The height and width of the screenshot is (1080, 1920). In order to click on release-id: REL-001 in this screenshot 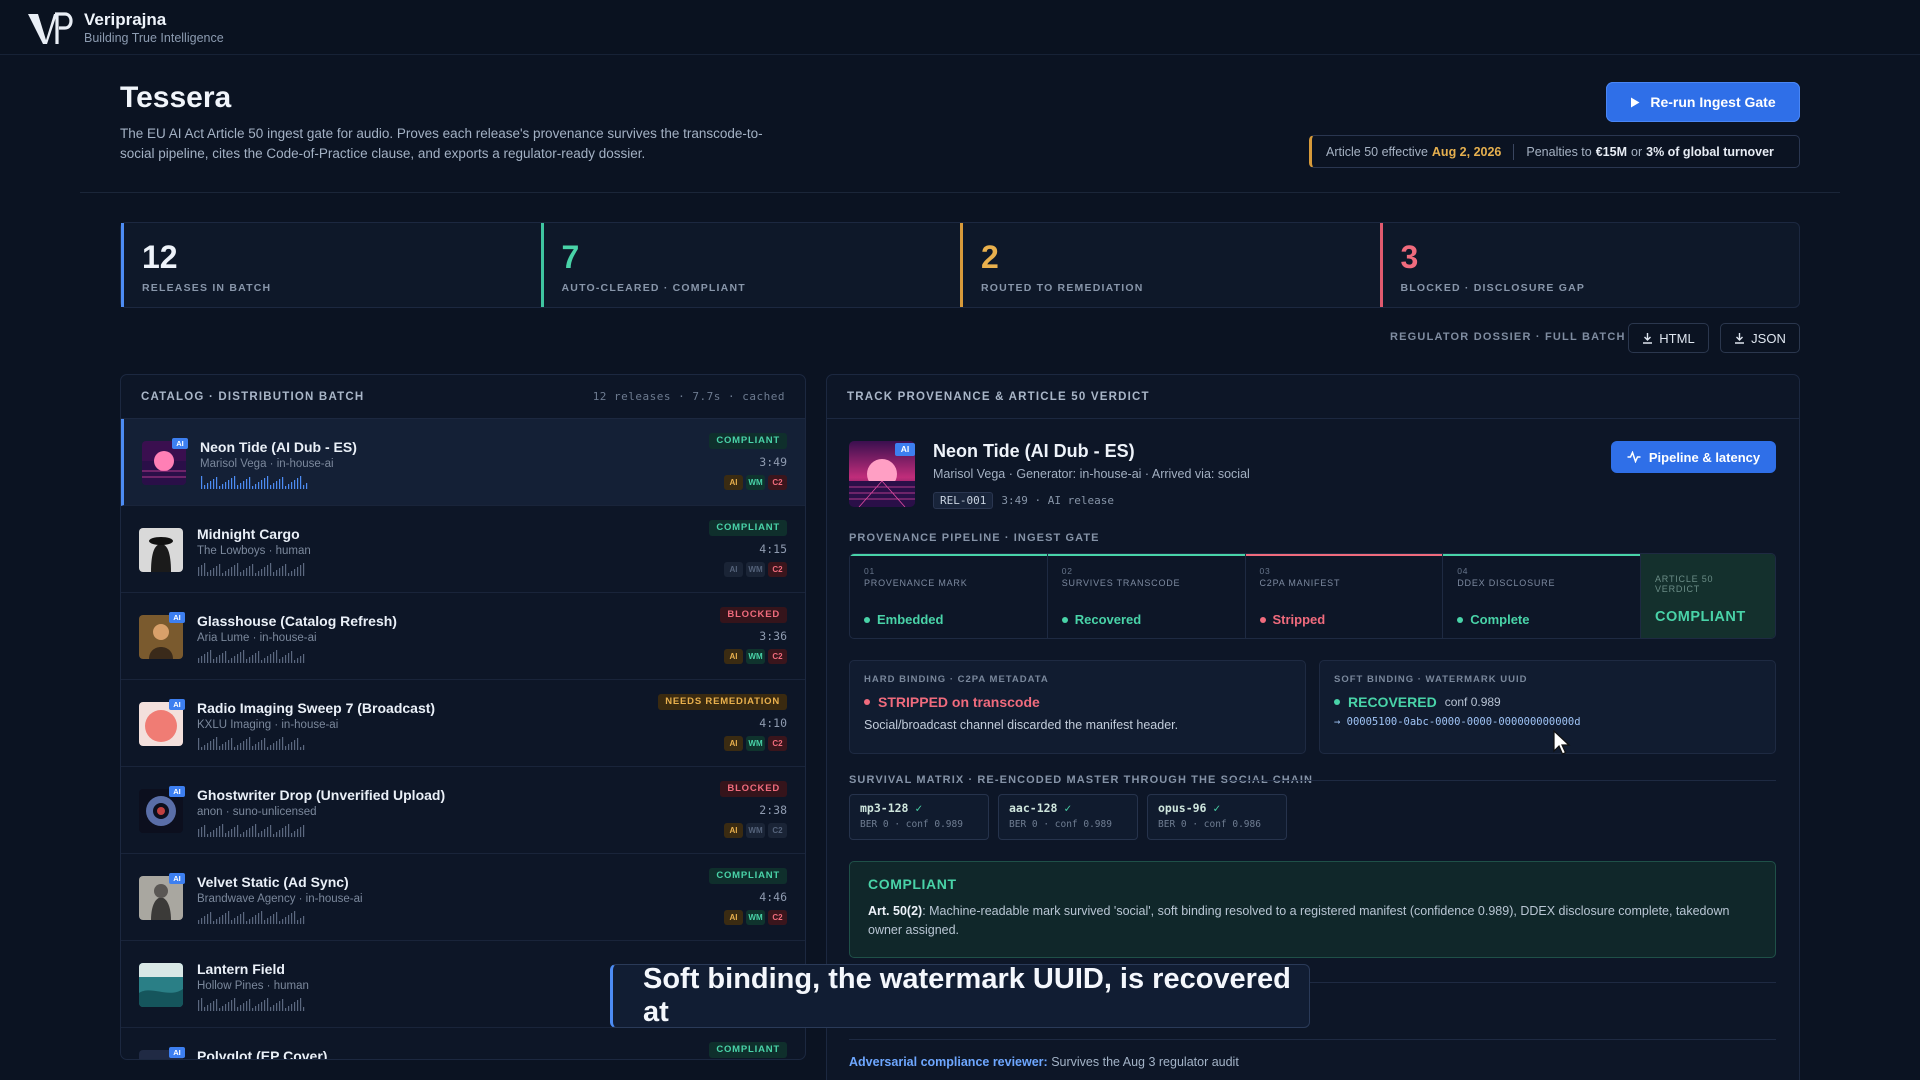, I will do `click(963, 500)`.